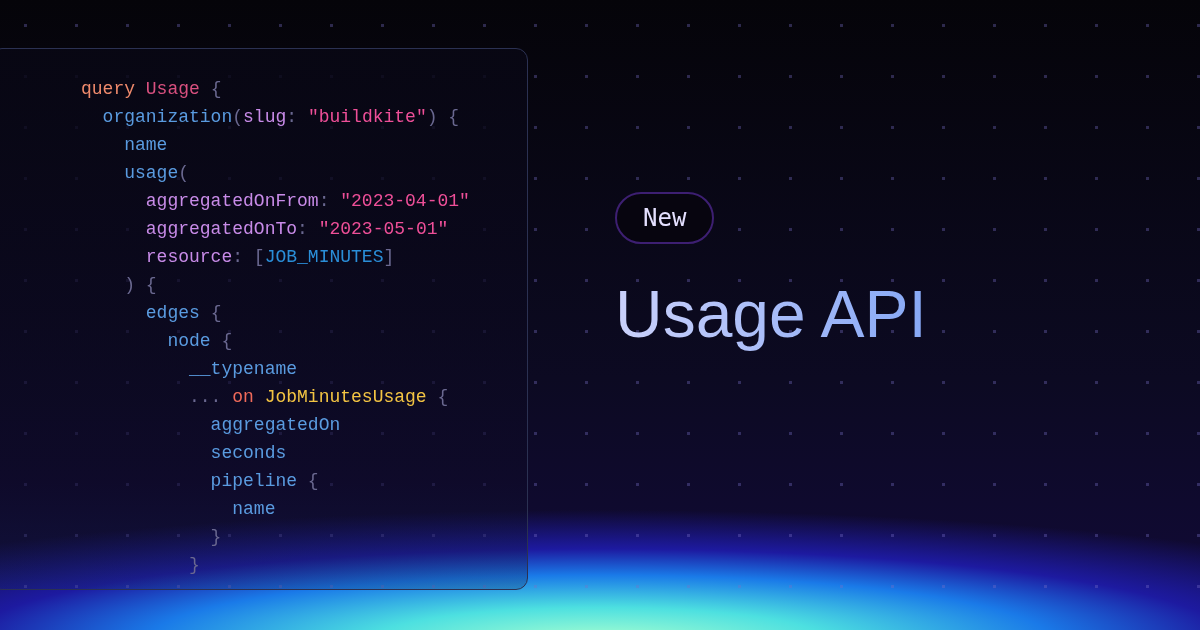 The width and height of the screenshot is (1200, 630). I want to click on code-token: seconds, so click(248, 453).